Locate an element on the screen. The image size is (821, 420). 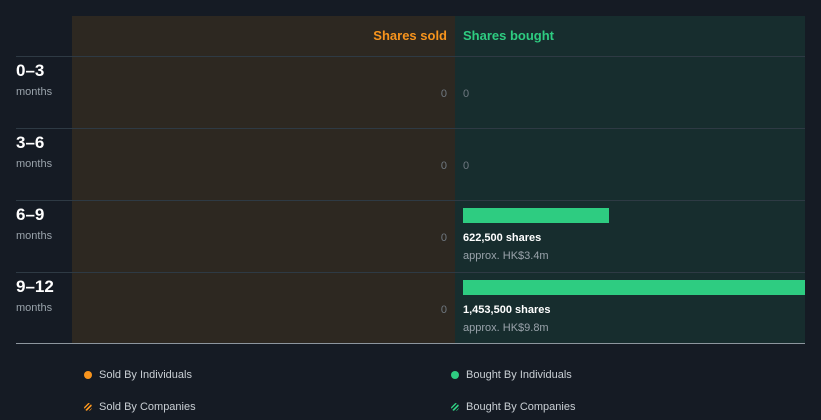
legend-label: Bought By Individuals is located at coordinates (519, 375).